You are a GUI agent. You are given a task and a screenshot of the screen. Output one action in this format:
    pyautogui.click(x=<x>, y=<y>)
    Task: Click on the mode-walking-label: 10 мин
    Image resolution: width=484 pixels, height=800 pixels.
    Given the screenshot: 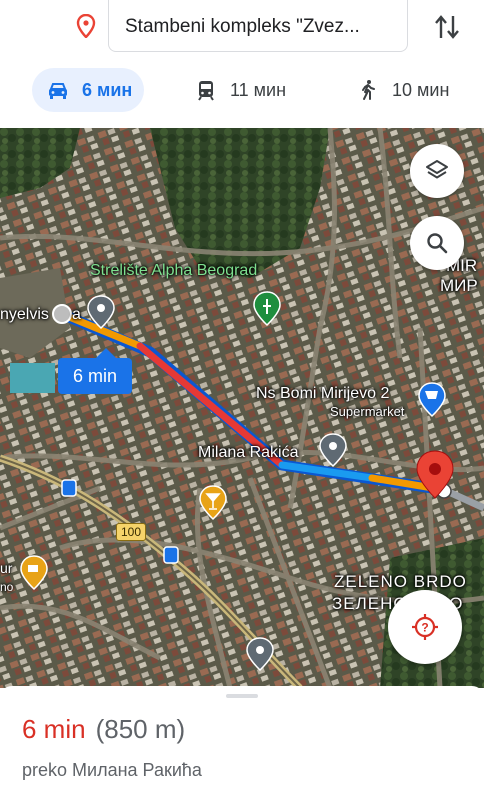 What is the action you would take?
    pyautogui.click(x=421, y=89)
    